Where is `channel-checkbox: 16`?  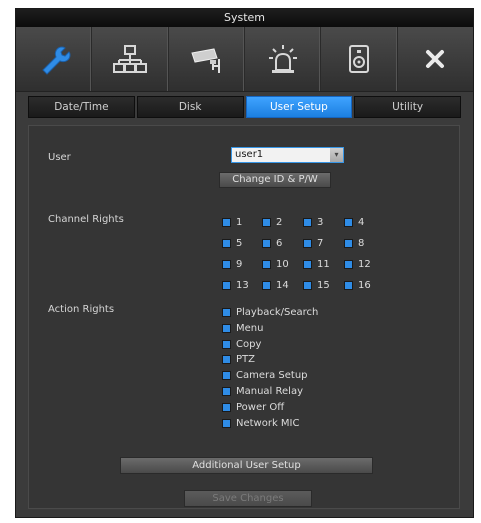 channel-checkbox: 16 is located at coordinates (357, 285).